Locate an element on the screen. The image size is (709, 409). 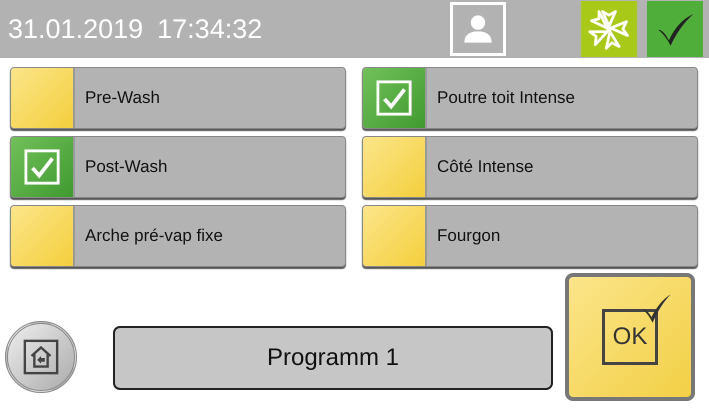
option-button: Post-Wash is located at coordinates (178, 167).